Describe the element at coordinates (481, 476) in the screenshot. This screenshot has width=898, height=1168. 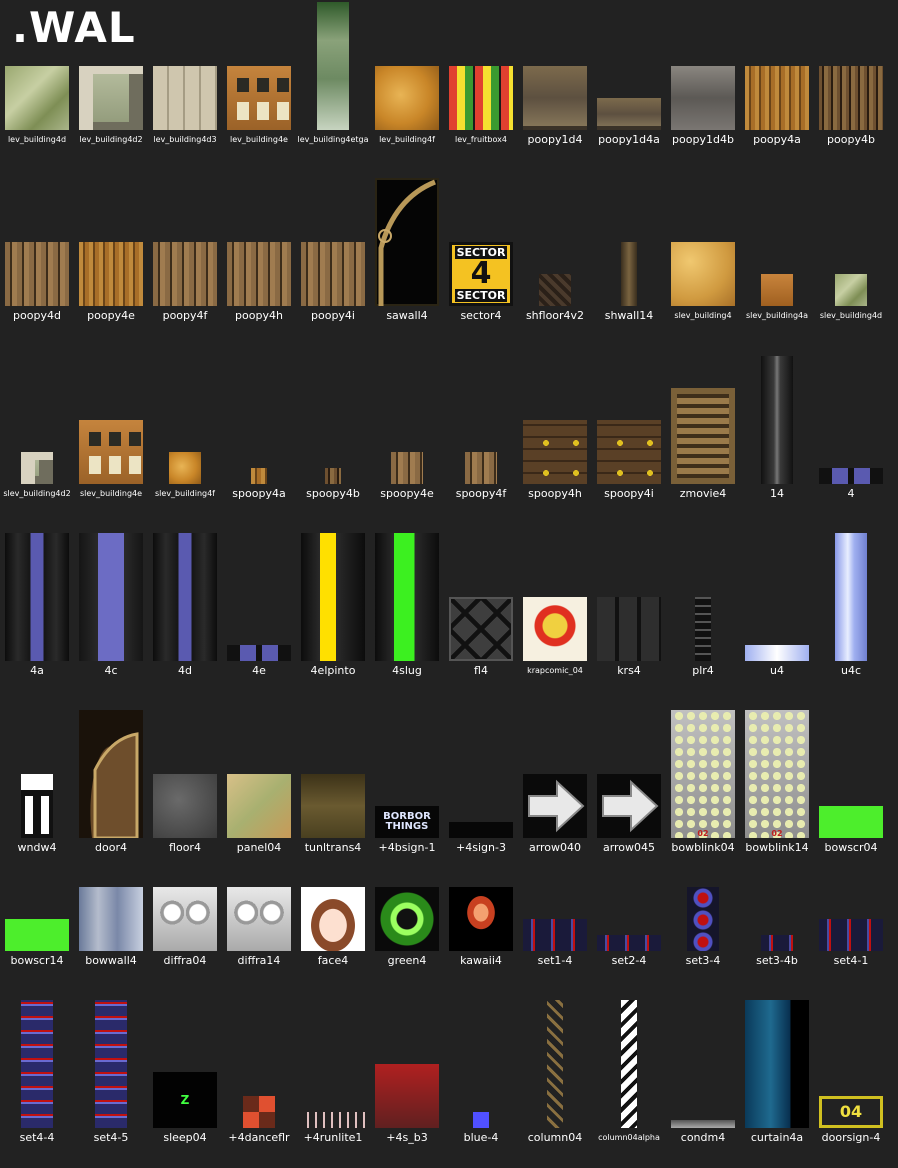
I see `texture-tile: spoopy4f` at that location.